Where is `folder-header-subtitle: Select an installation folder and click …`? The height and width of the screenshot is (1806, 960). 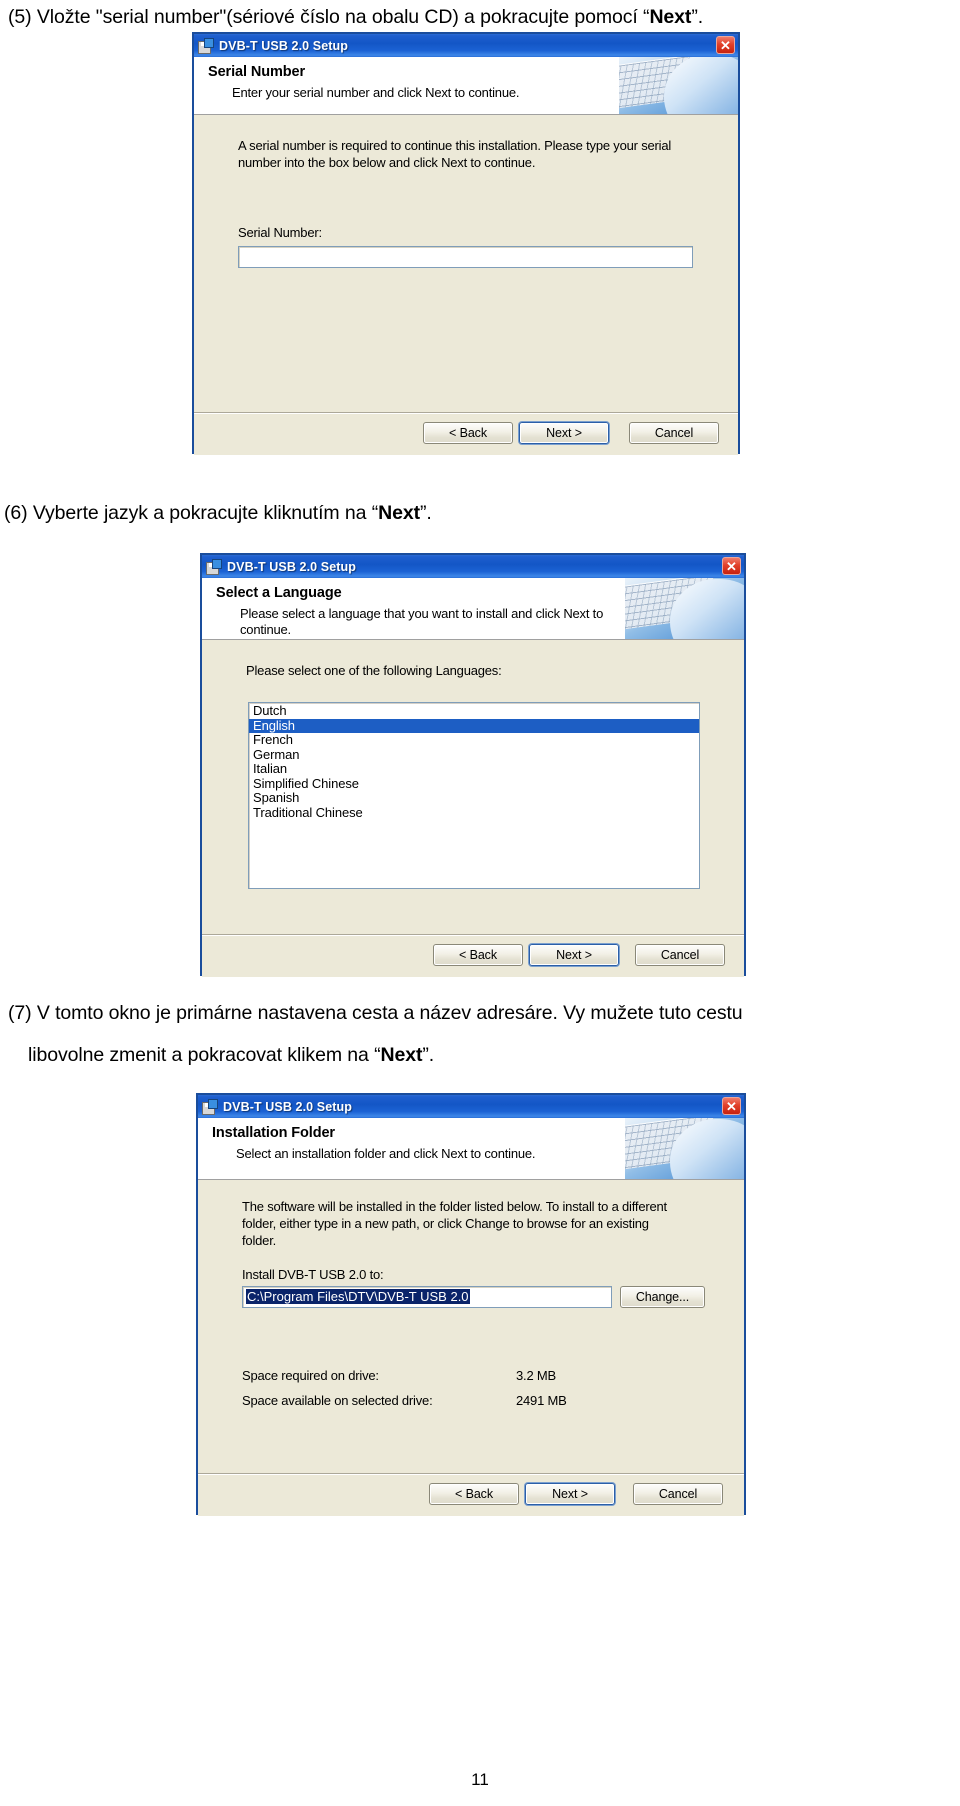
folder-header-subtitle: Select an installation folder and click … is located at coordinates (386, 1153).